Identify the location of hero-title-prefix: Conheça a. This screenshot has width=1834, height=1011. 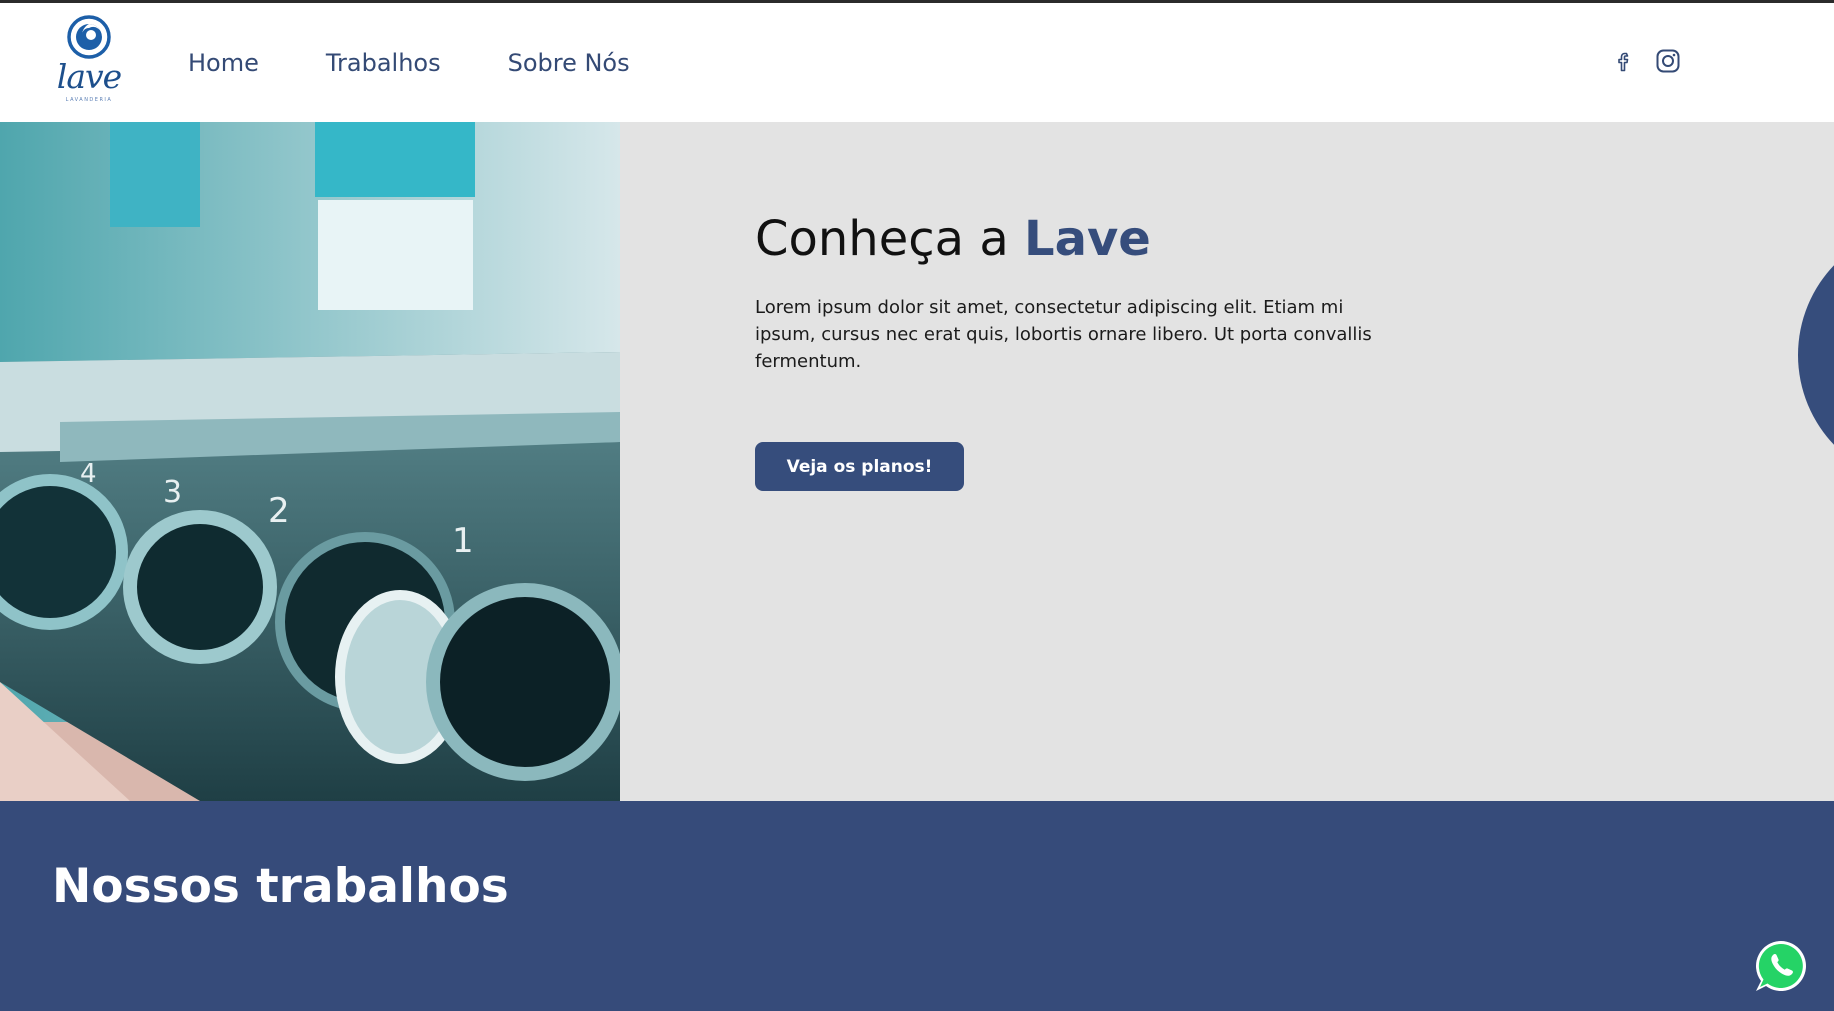
(882, 239).